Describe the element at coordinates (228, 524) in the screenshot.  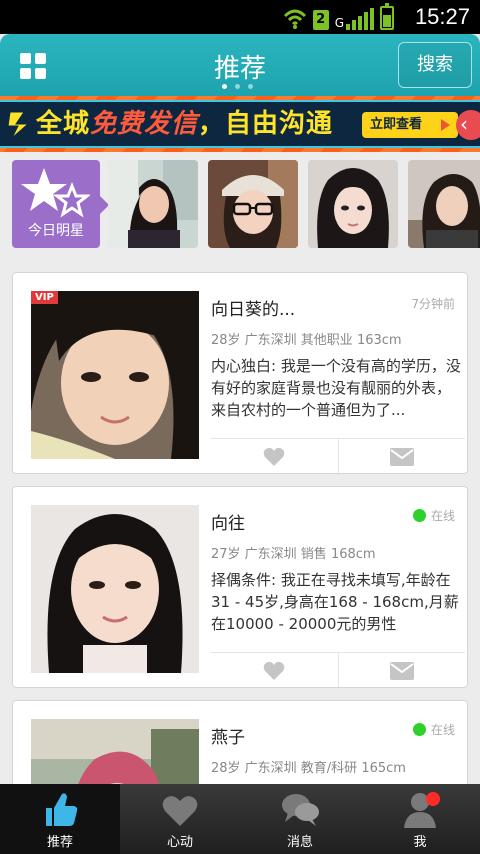
I see `profile-name: 向往` at that location.